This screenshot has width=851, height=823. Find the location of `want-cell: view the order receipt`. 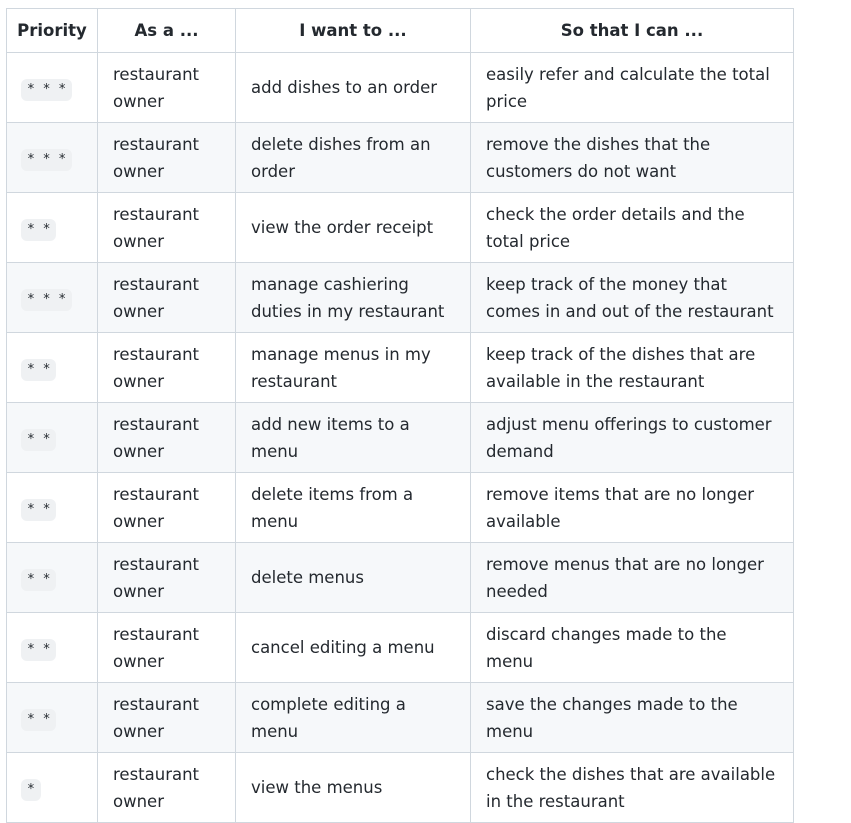

want-cell: view the order receipt is located at coordinates (353, 227).